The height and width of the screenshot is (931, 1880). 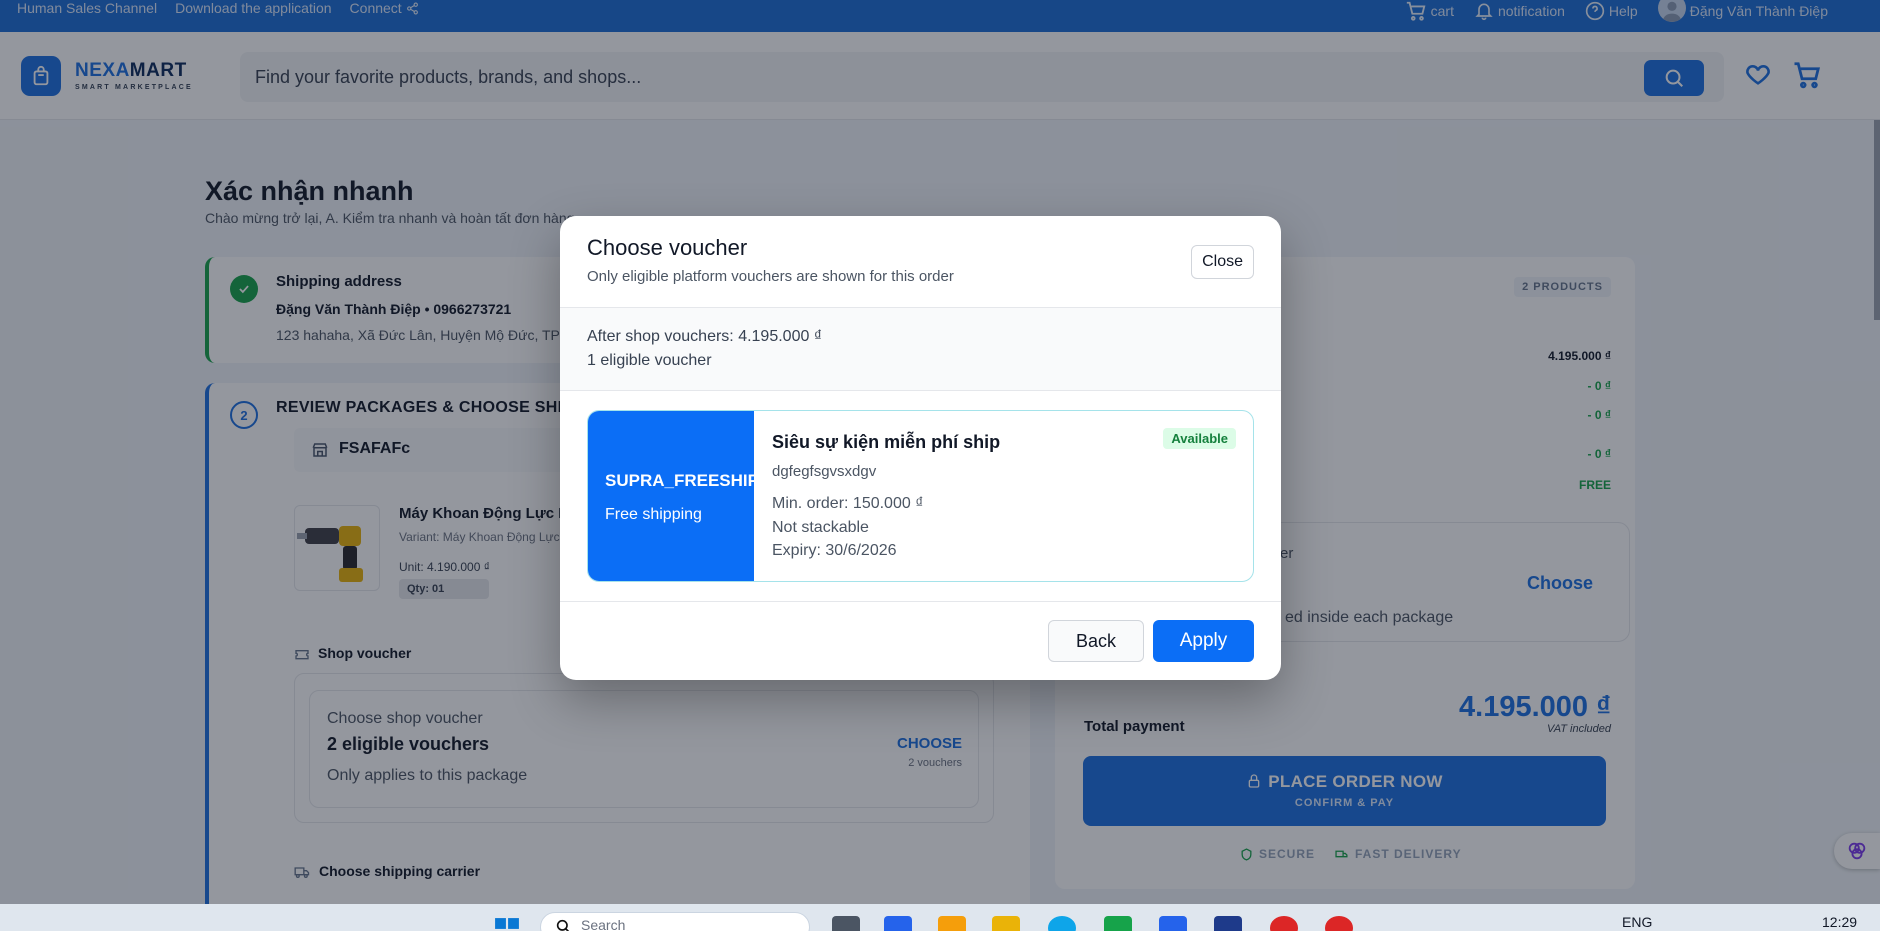 What do you see at coordinates (1118, 923) in the screenshot?
I see `app-icon-green` at bounding box center [1118, 923].